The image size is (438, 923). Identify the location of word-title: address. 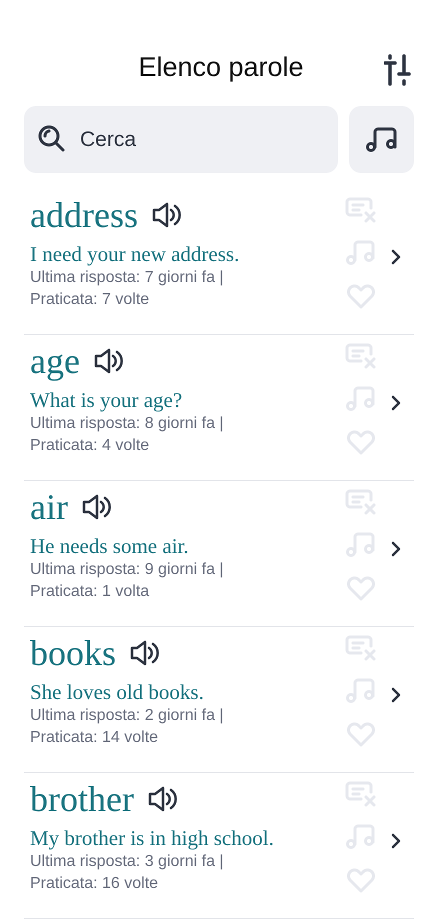
(84, 215).